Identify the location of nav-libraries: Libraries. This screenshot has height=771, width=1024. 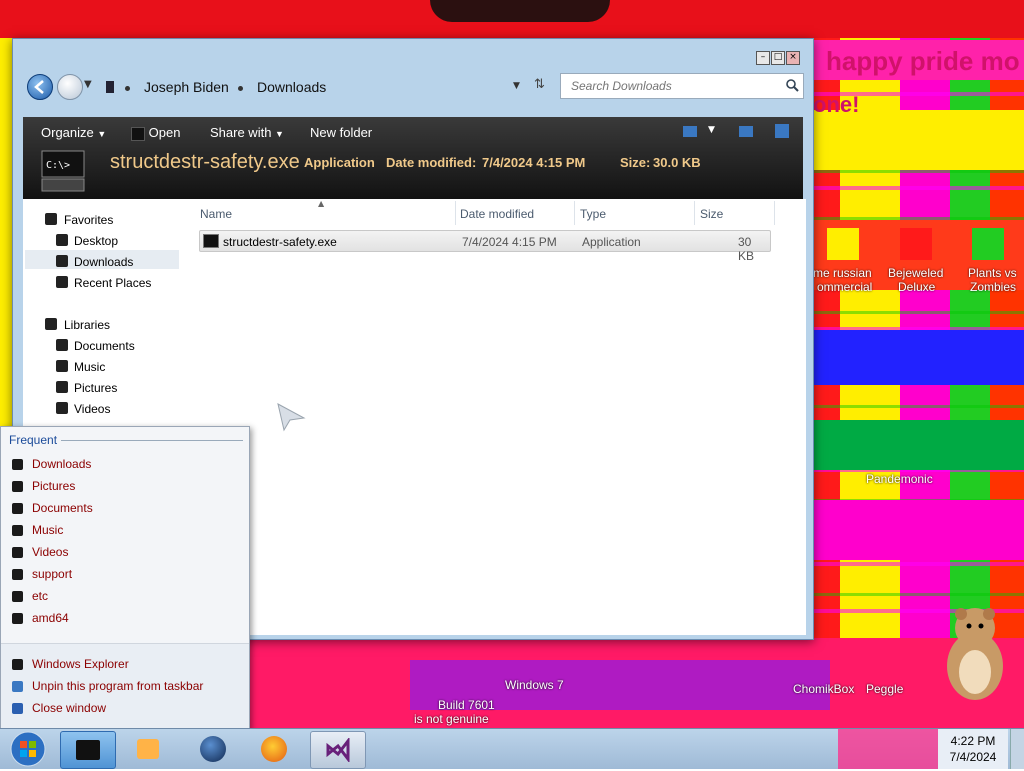
(87, 325).